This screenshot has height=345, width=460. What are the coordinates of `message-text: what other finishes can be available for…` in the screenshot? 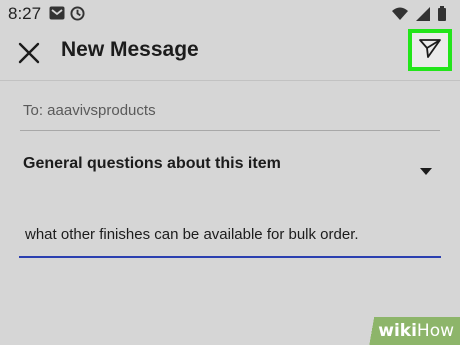 It's located at (192, 234).